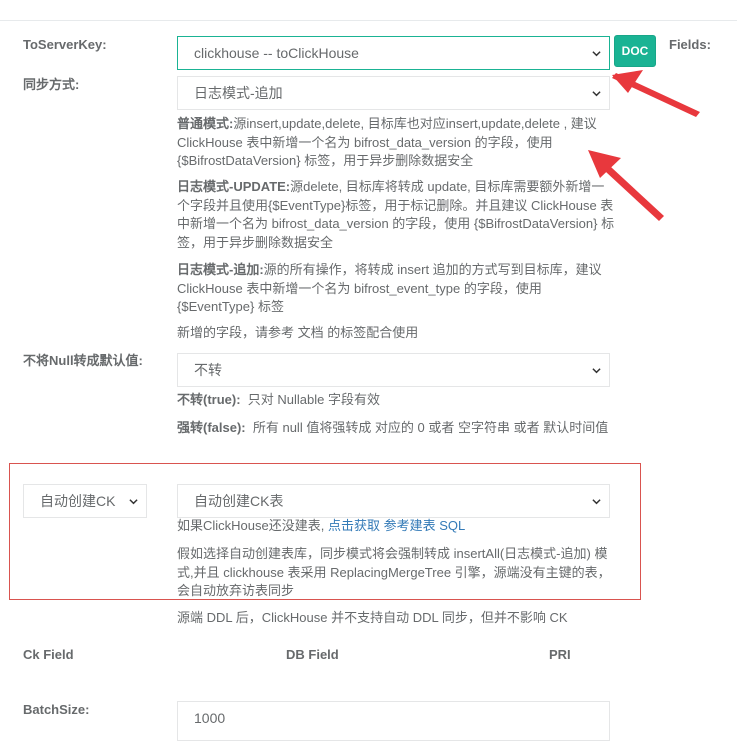 The width and height of the screenshot is (737, 741). I want to click on sync-help-footer: 新增的字段，请参考 文档 的标签配合使用, so click(298, 332).